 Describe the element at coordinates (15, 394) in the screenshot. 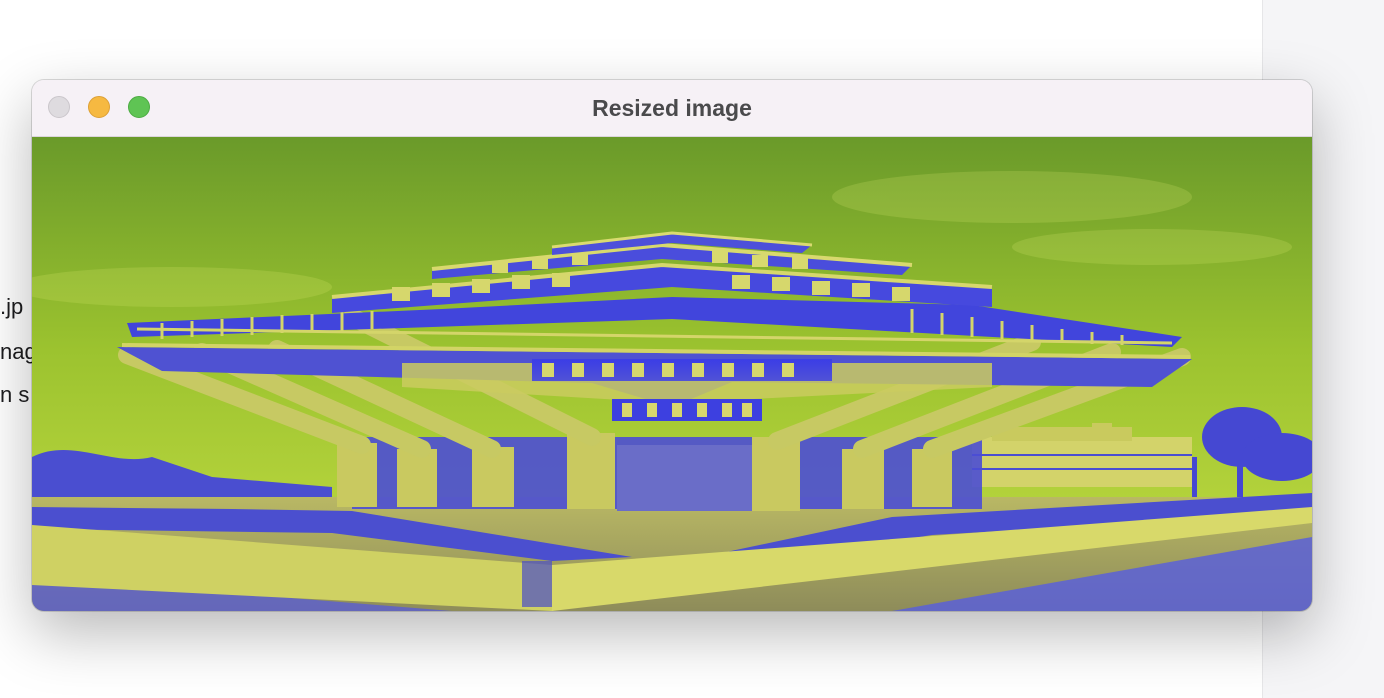

I see `background-text-line-3: n s` at that location.